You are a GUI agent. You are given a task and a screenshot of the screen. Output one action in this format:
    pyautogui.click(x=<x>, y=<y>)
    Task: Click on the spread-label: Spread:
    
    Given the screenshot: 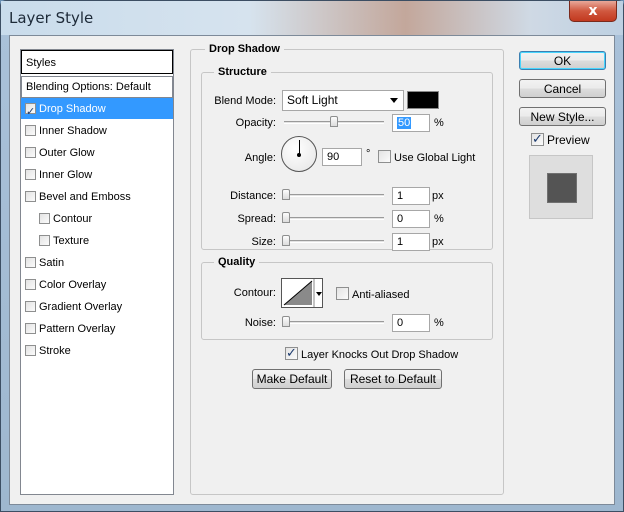 What is the action you would take?
    pyautogui.click(x=256, y=219)
    